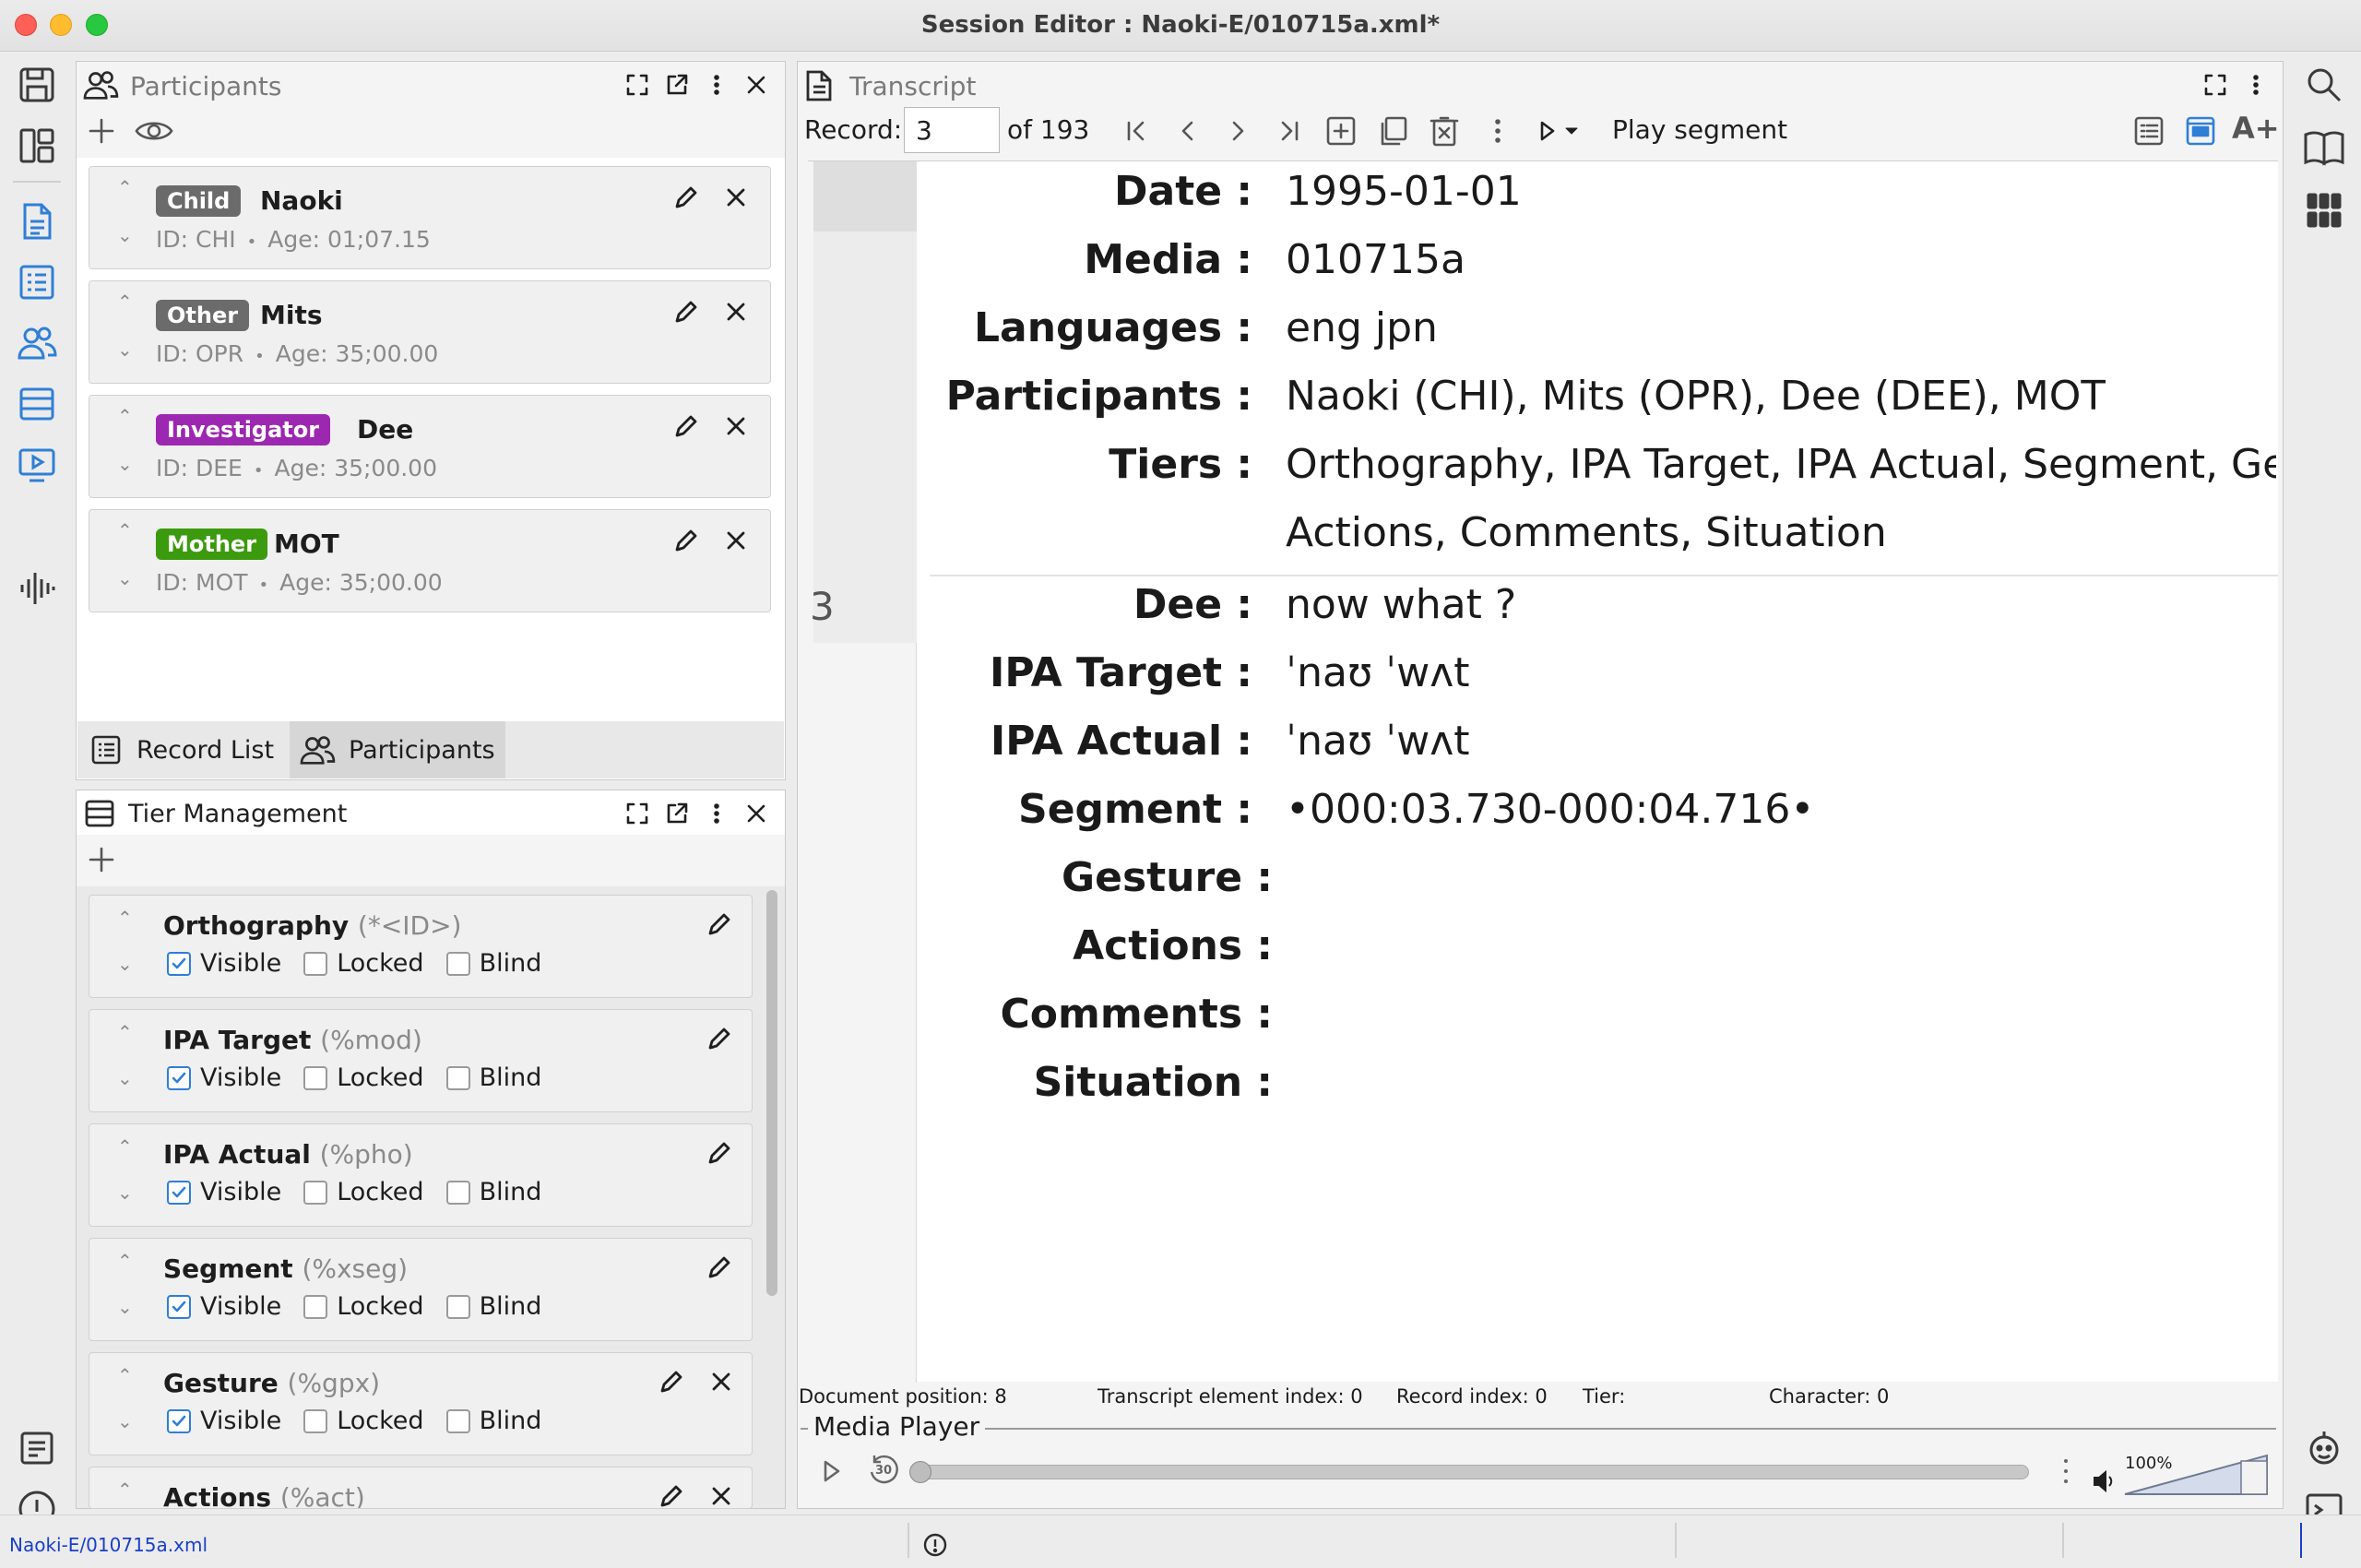  What do you see at coordinates (430, 560) in the screenshot?
I see `participant-card: ⌃ ⌄ Mother MOT ID: MOT • Age: 35;00.00` at bounding box center [430, 560].